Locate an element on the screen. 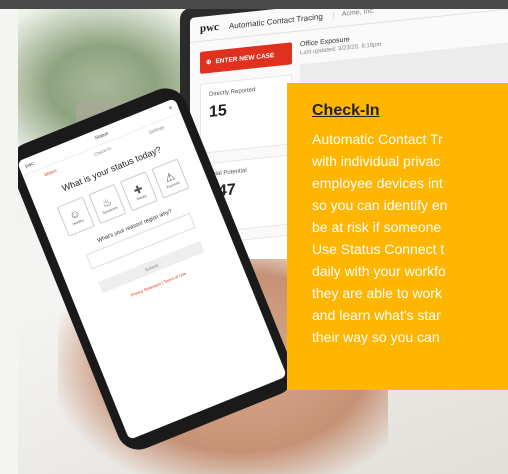  info-line: and learn what's star is located at coordinates (376, 315).